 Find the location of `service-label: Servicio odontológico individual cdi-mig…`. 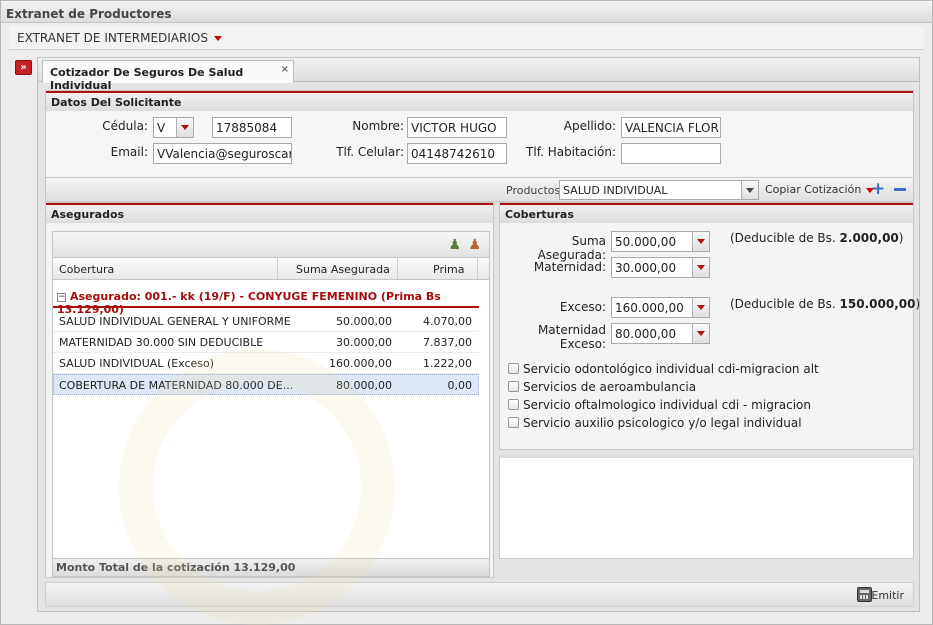

service-label: Servicio odontológico individual cdi-mig… is located at coordinates (671, 369).